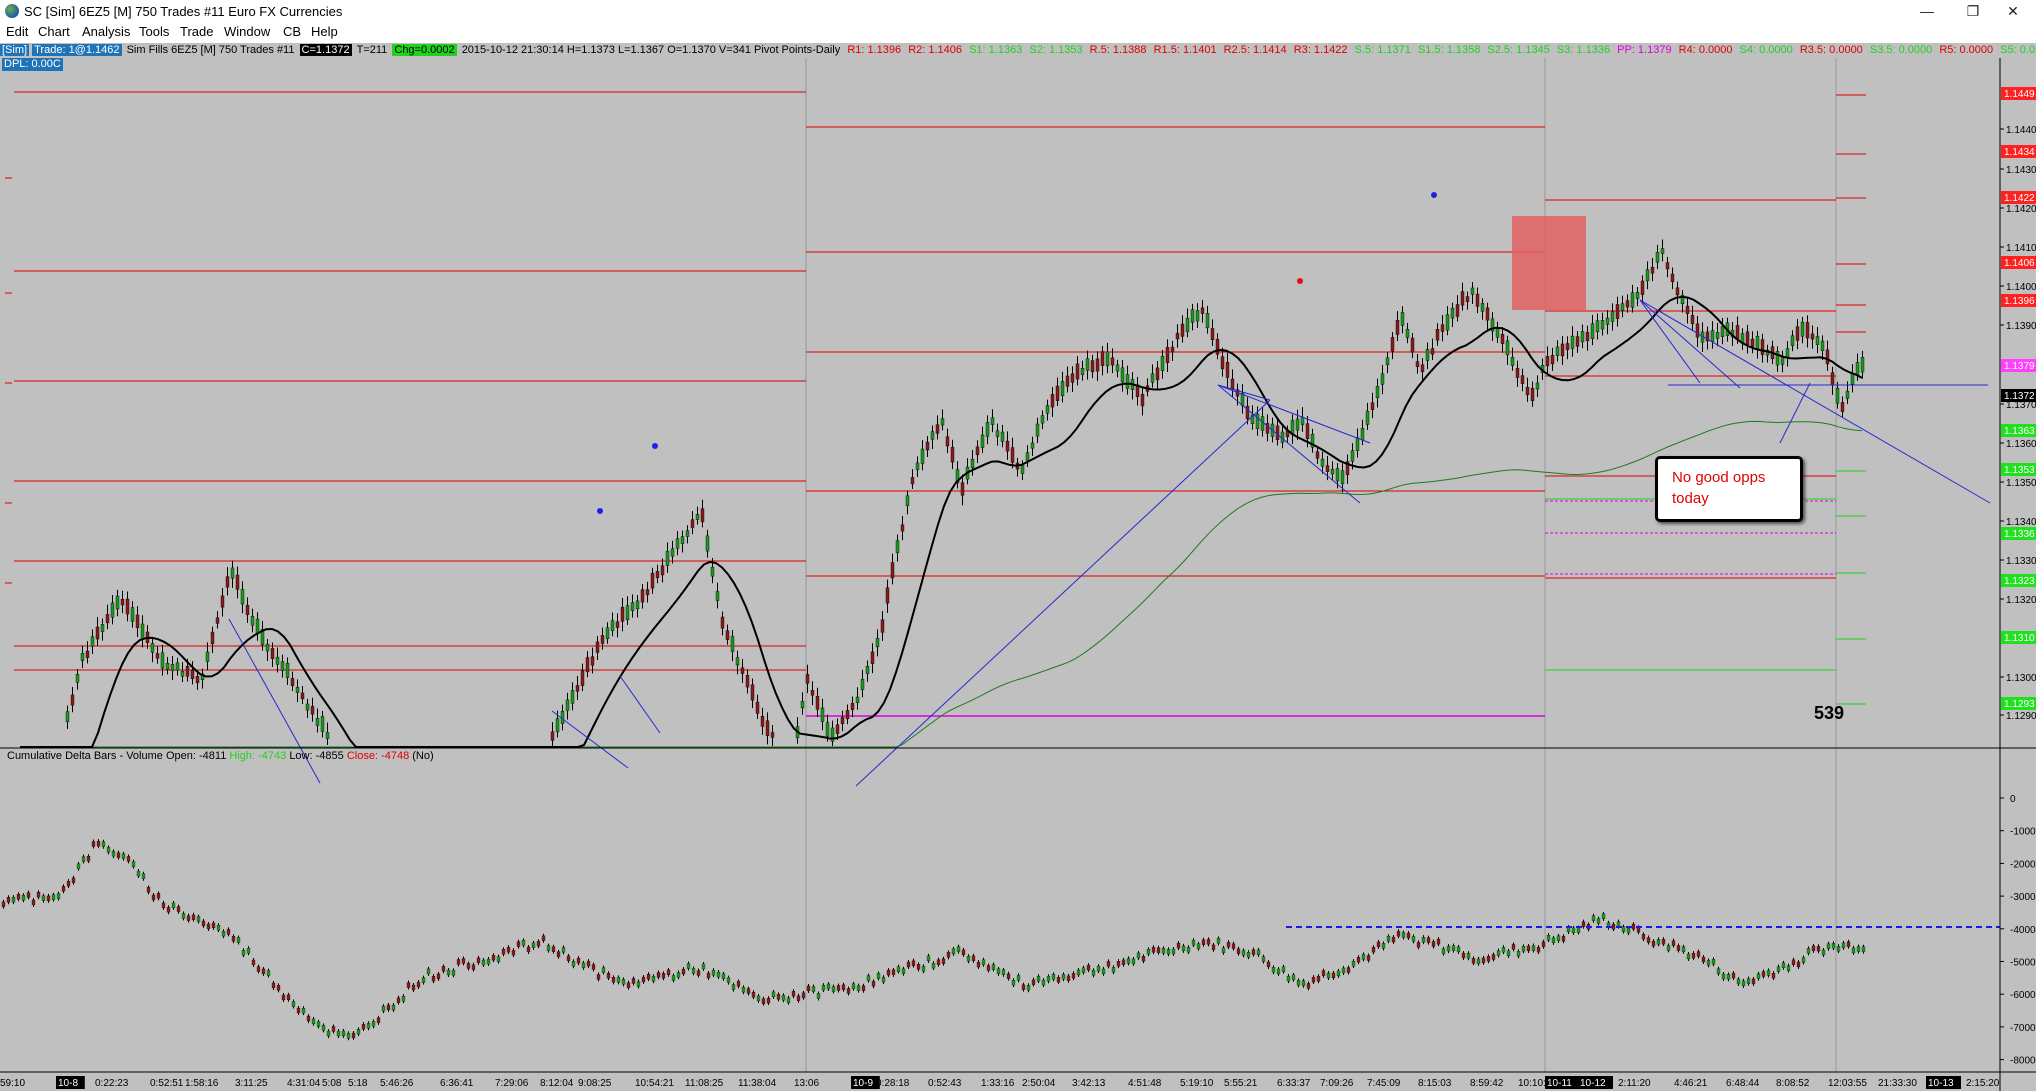  Describe the element at coordinates (1089, 1083) in the screenshot. I see `time-label: 3:42:13` at that location.